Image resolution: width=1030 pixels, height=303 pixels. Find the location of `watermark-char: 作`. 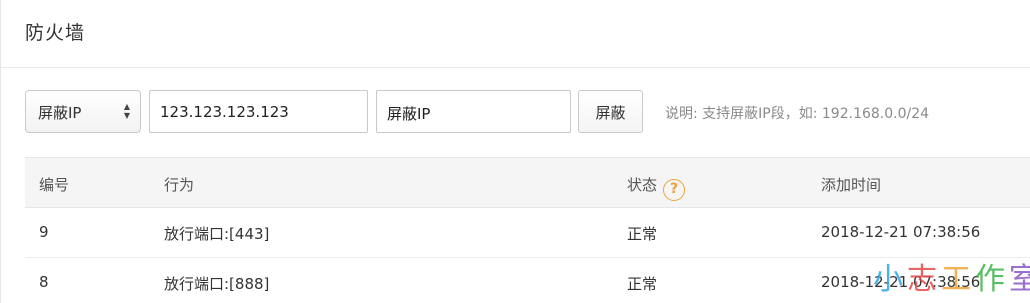

watermark-char: 作 is located at coordinates (992, 279).